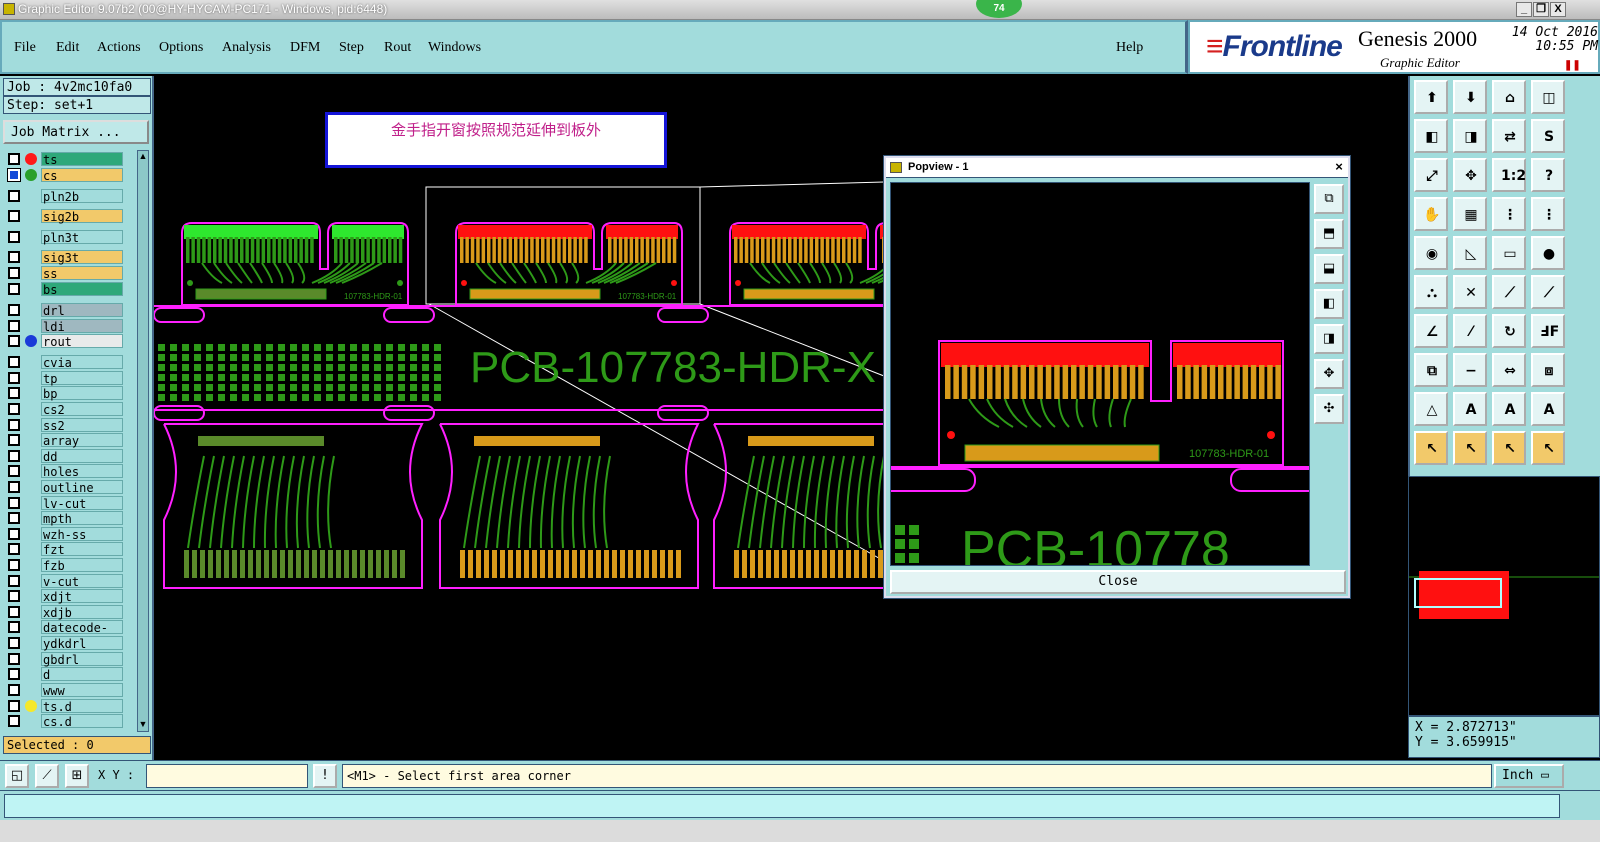  Describe the element at coordinates (1329, 199) in the screenshot. I see `pop-zoom-fit-icon: ⧉` at that location.